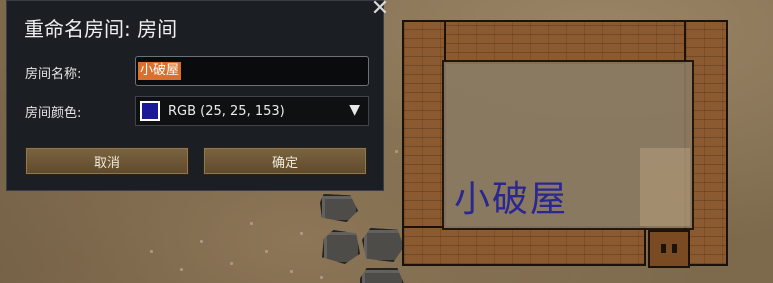 The height and width of the screenshot is (283, 773). I want to click on room-color-field-label: 房间颜色:, so click(53, 113).